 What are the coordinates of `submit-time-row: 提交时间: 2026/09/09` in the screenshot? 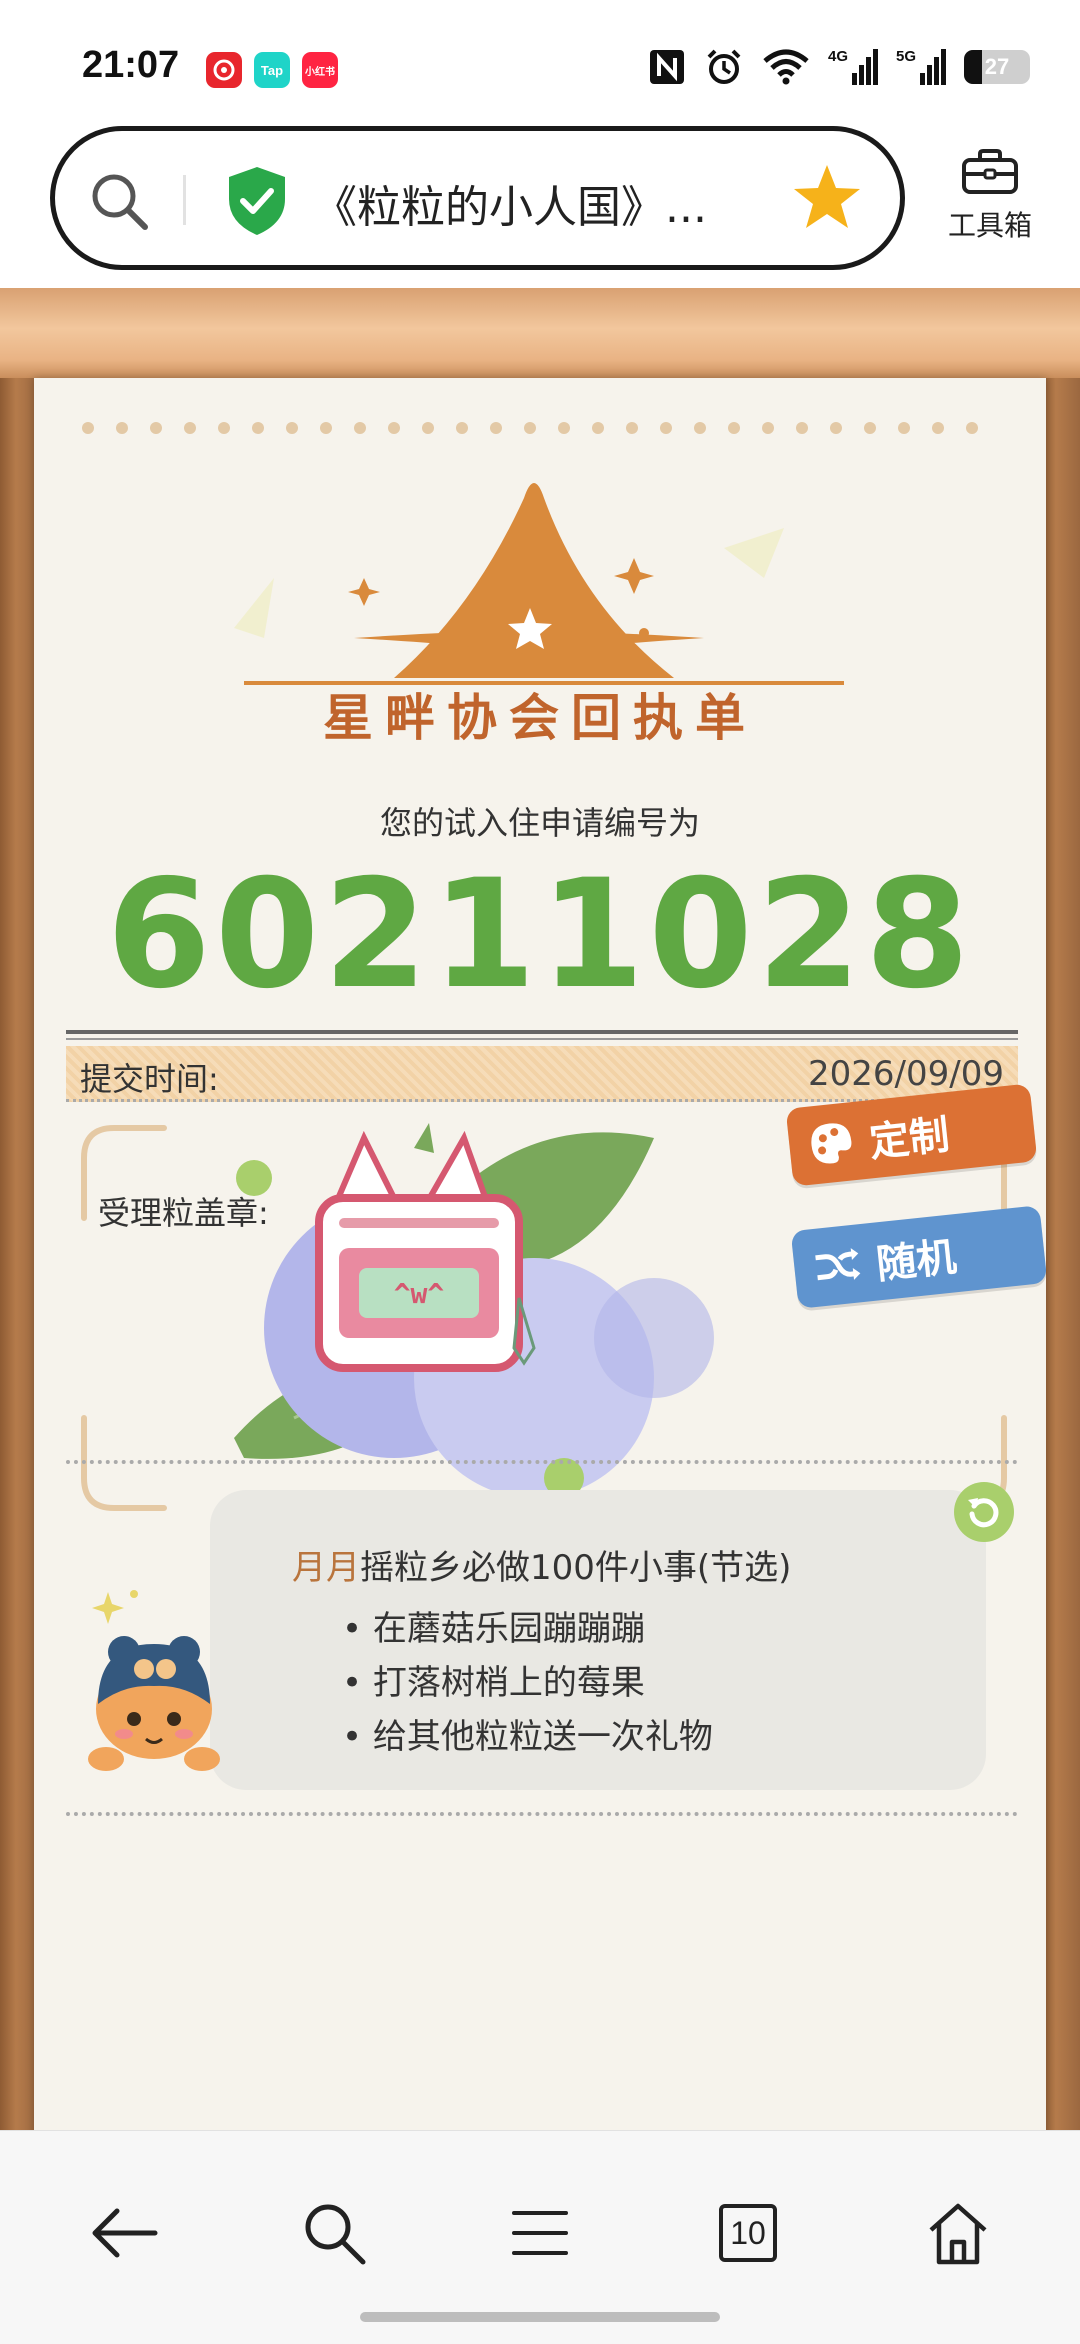 It's located at (542, 1074).